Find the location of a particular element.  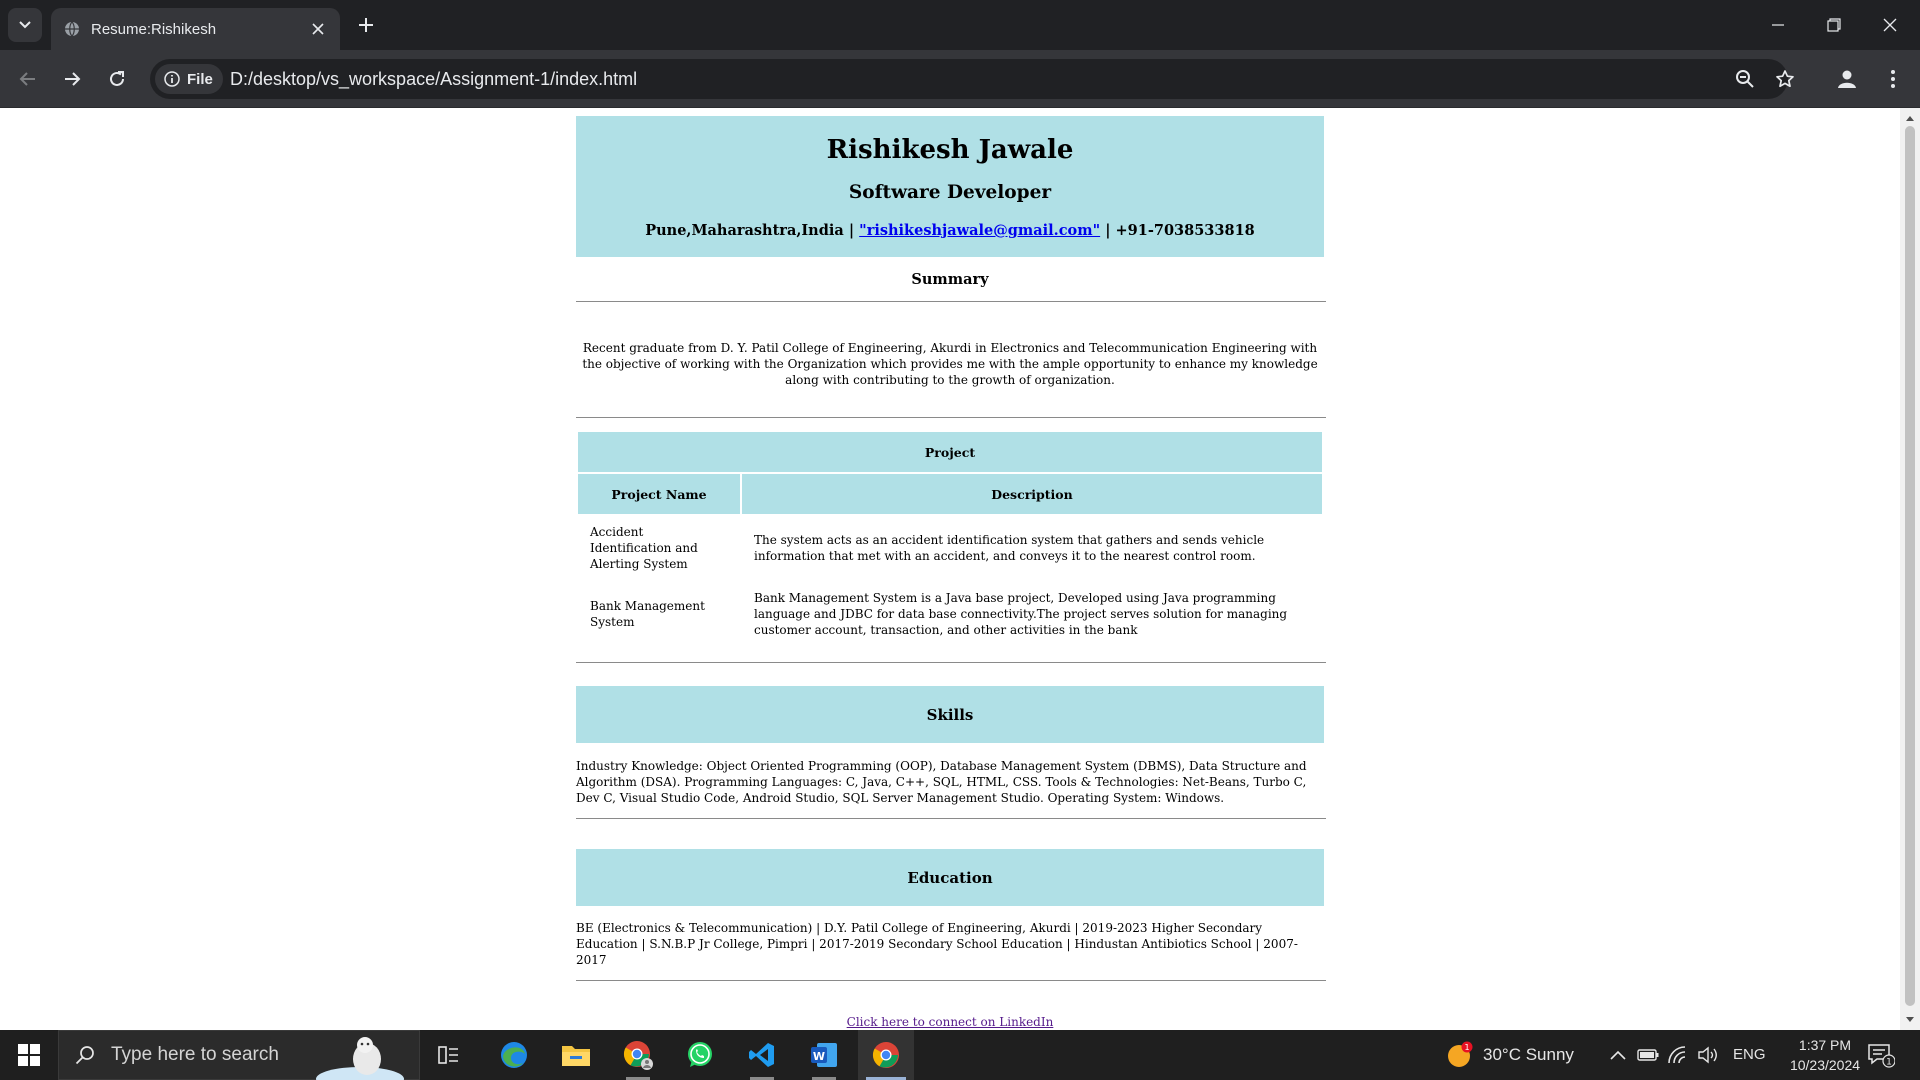

notification-icon: 1 is located at coordinates (1881, 1055).